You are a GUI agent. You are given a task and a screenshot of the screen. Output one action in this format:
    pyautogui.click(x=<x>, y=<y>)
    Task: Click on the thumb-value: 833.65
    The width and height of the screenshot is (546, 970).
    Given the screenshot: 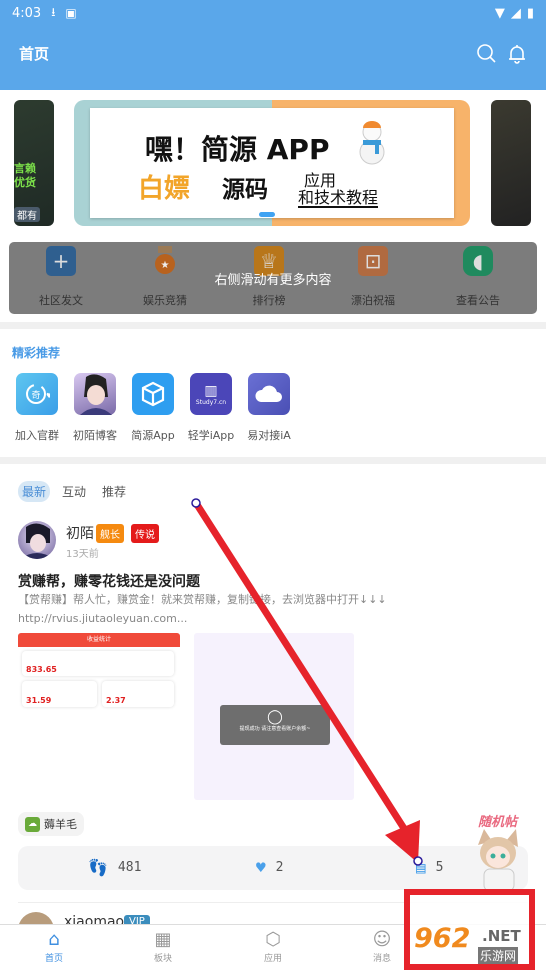 What is the action you would take?
    pyautogui.click(x=41, y=669)
    